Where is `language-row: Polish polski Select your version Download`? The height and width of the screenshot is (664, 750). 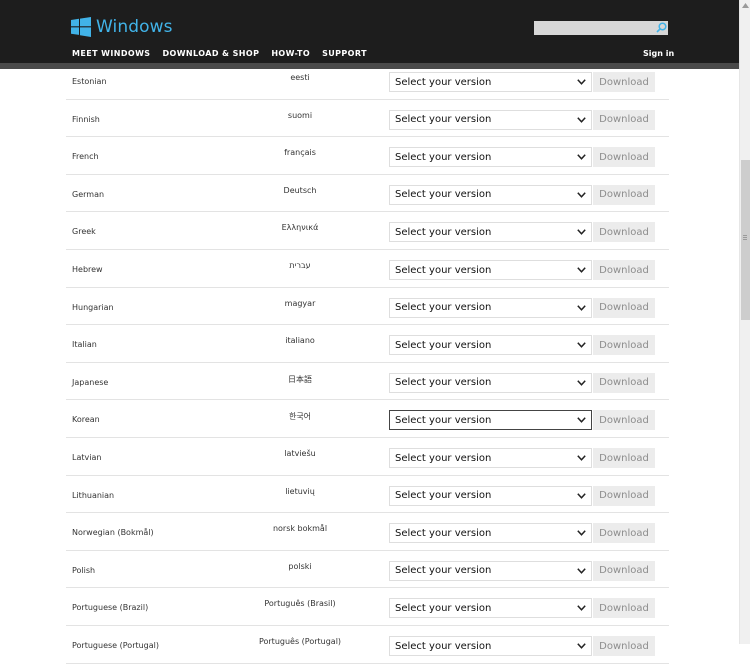 language-row: Polish polski Select your version Download is located at coordinates (367, 570).